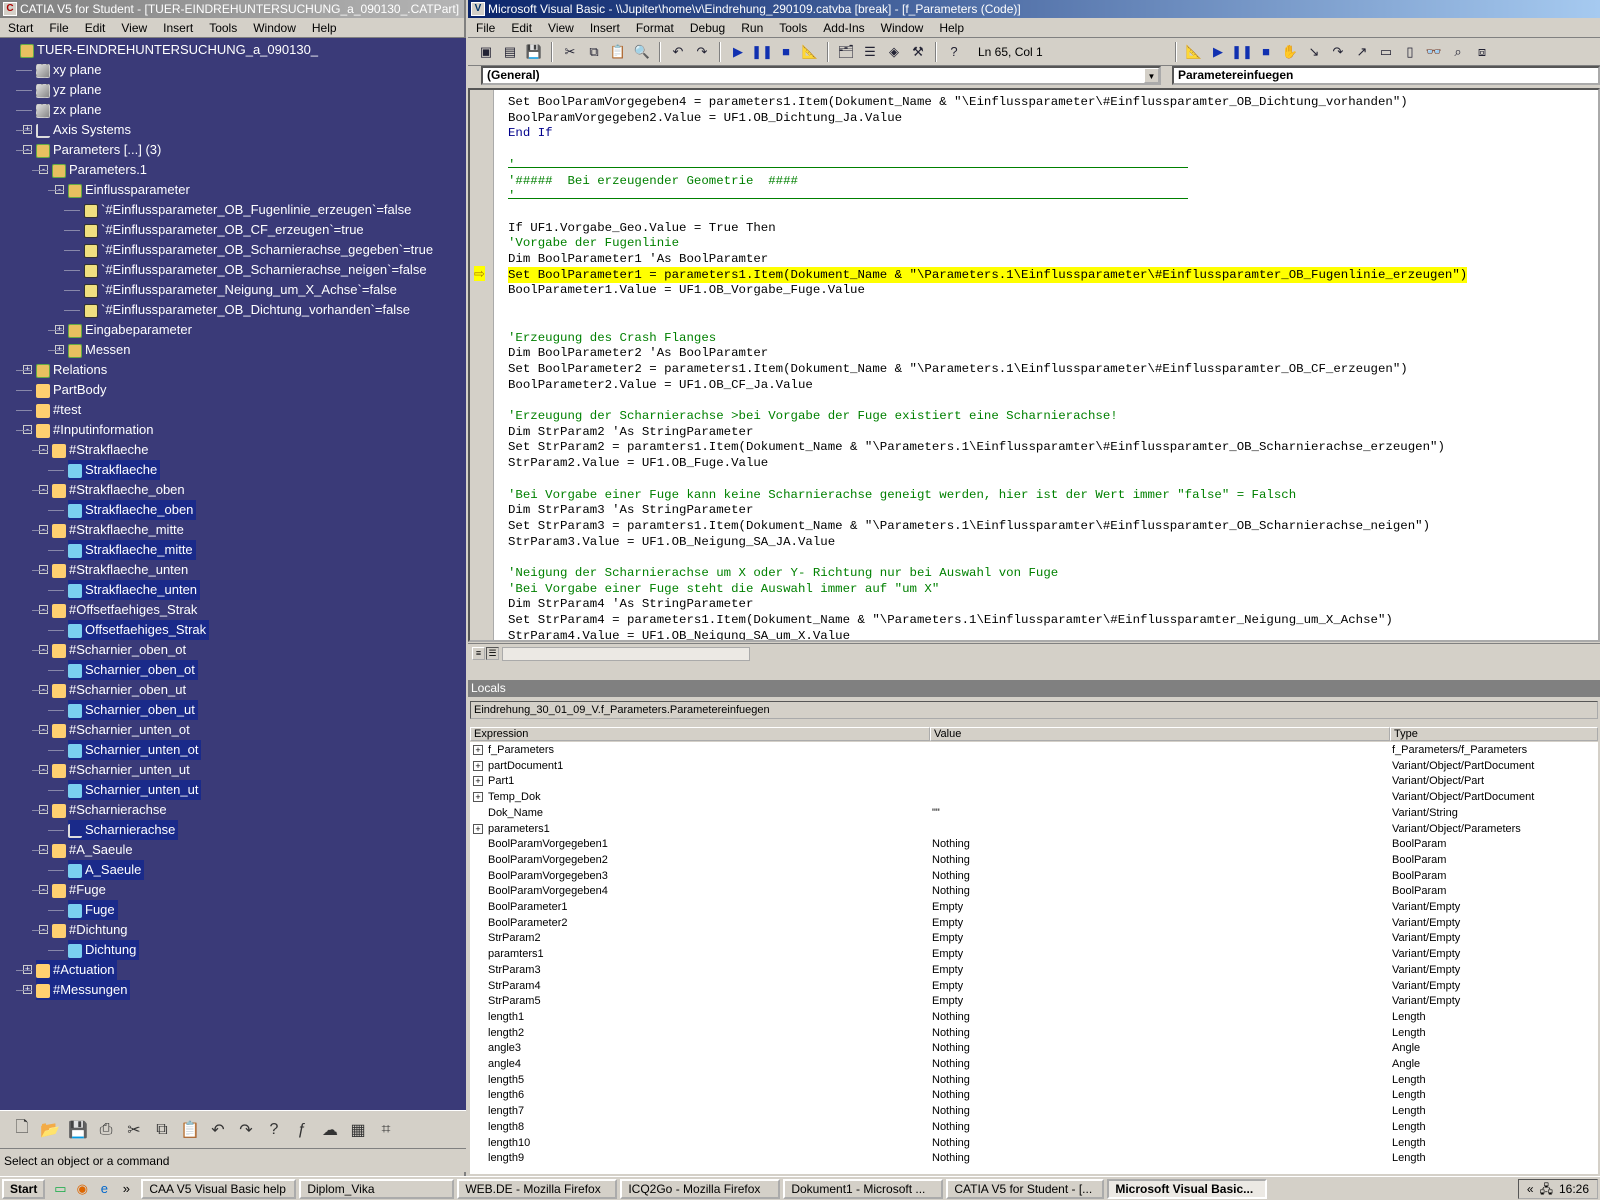 Image resolution: width=1600 pixels, height=1200 pixels. What do you see at coordinates (510, 52) in the screenshot?
I see `insert-userform-icon: ▤` at bounding box center [510, 52].